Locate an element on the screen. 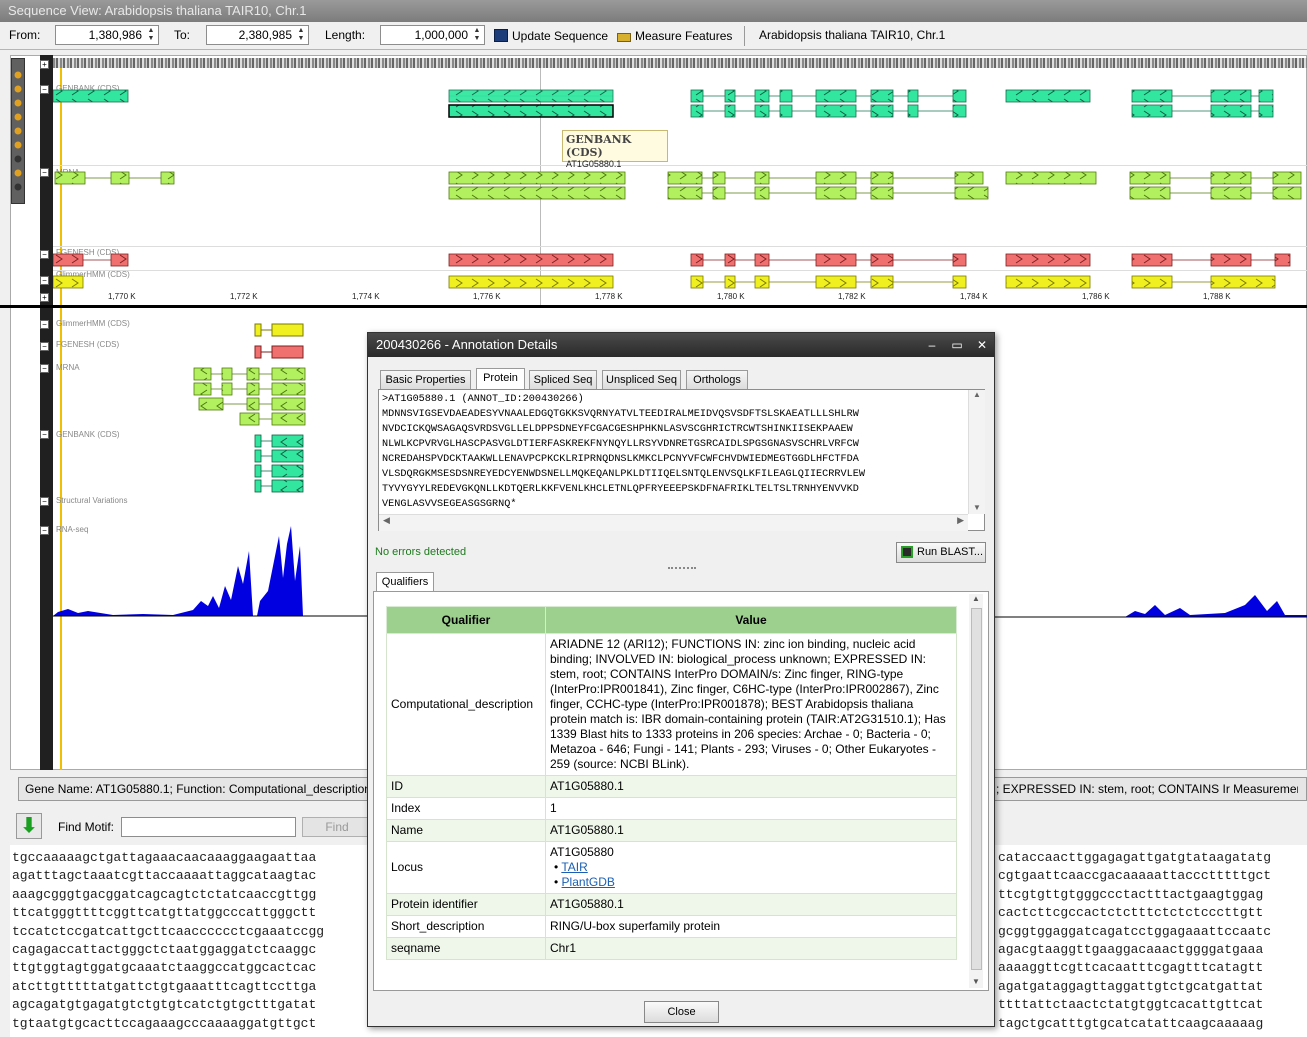  structural-variations-toggle: − is located at coordinates (44, 501).